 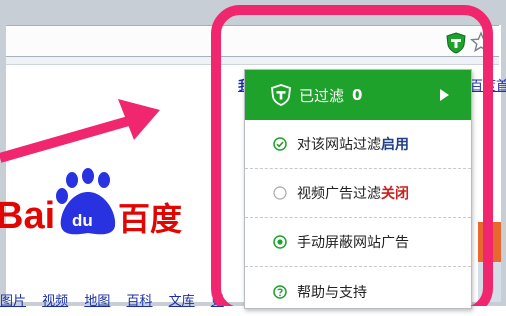 What do you see at coordinates (252, 61) in the screenshot?
I see `bookmarks-strip` at bounding box center [252, 61].